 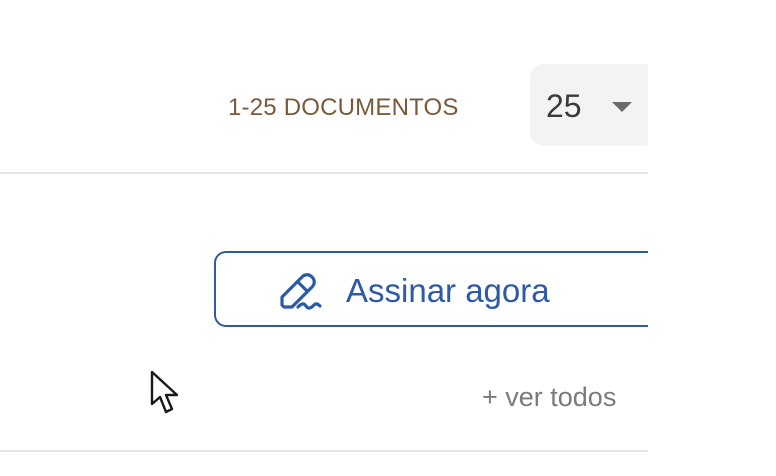 I want to click on see-all-link: + ver todos, so click(x=549, y=397).